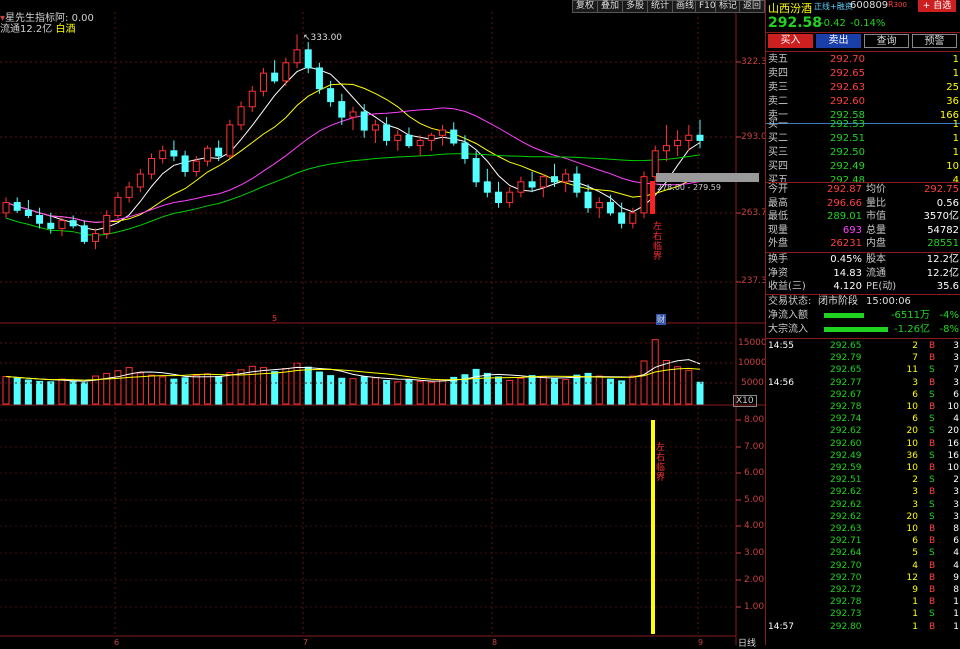 Image resolution: width=960 pixels, height=649 pixels. What do you see at coordinates (863, 60) in the screenshot?
I see `ask-row: 卖五 292.70 1` at bounding box center [863, 60].